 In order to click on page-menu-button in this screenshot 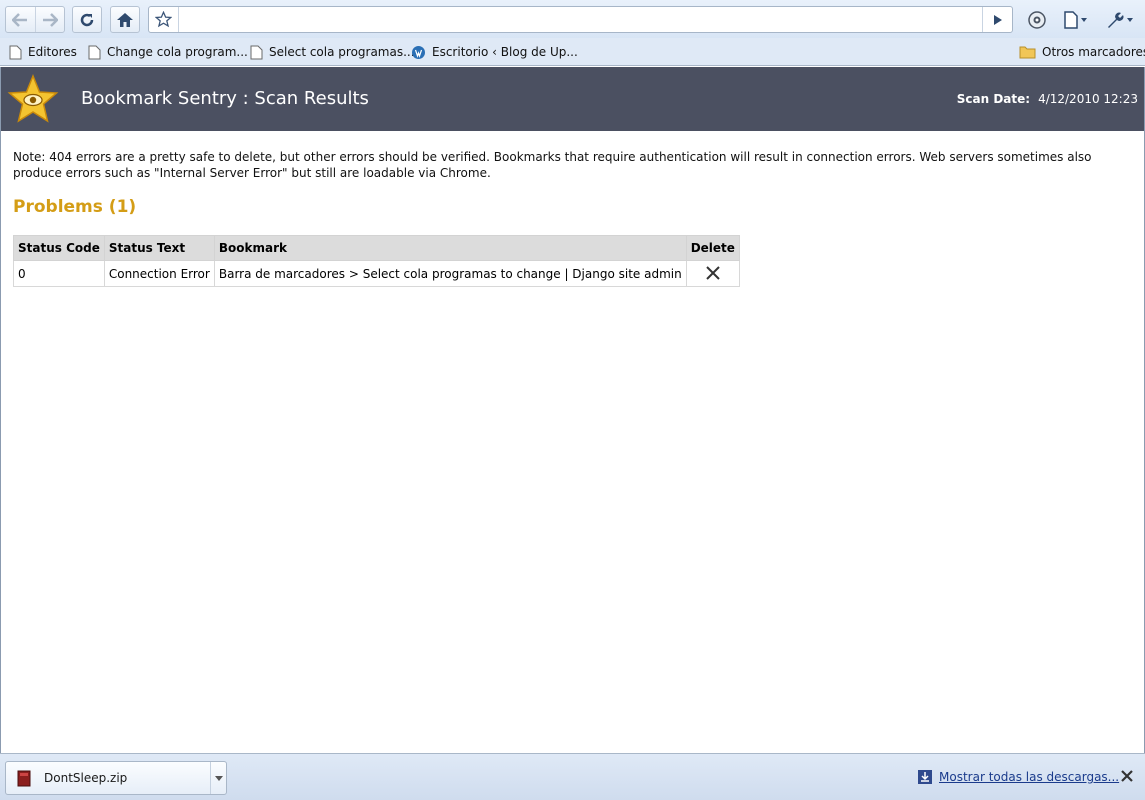, I will do `click(1076, 20)`.